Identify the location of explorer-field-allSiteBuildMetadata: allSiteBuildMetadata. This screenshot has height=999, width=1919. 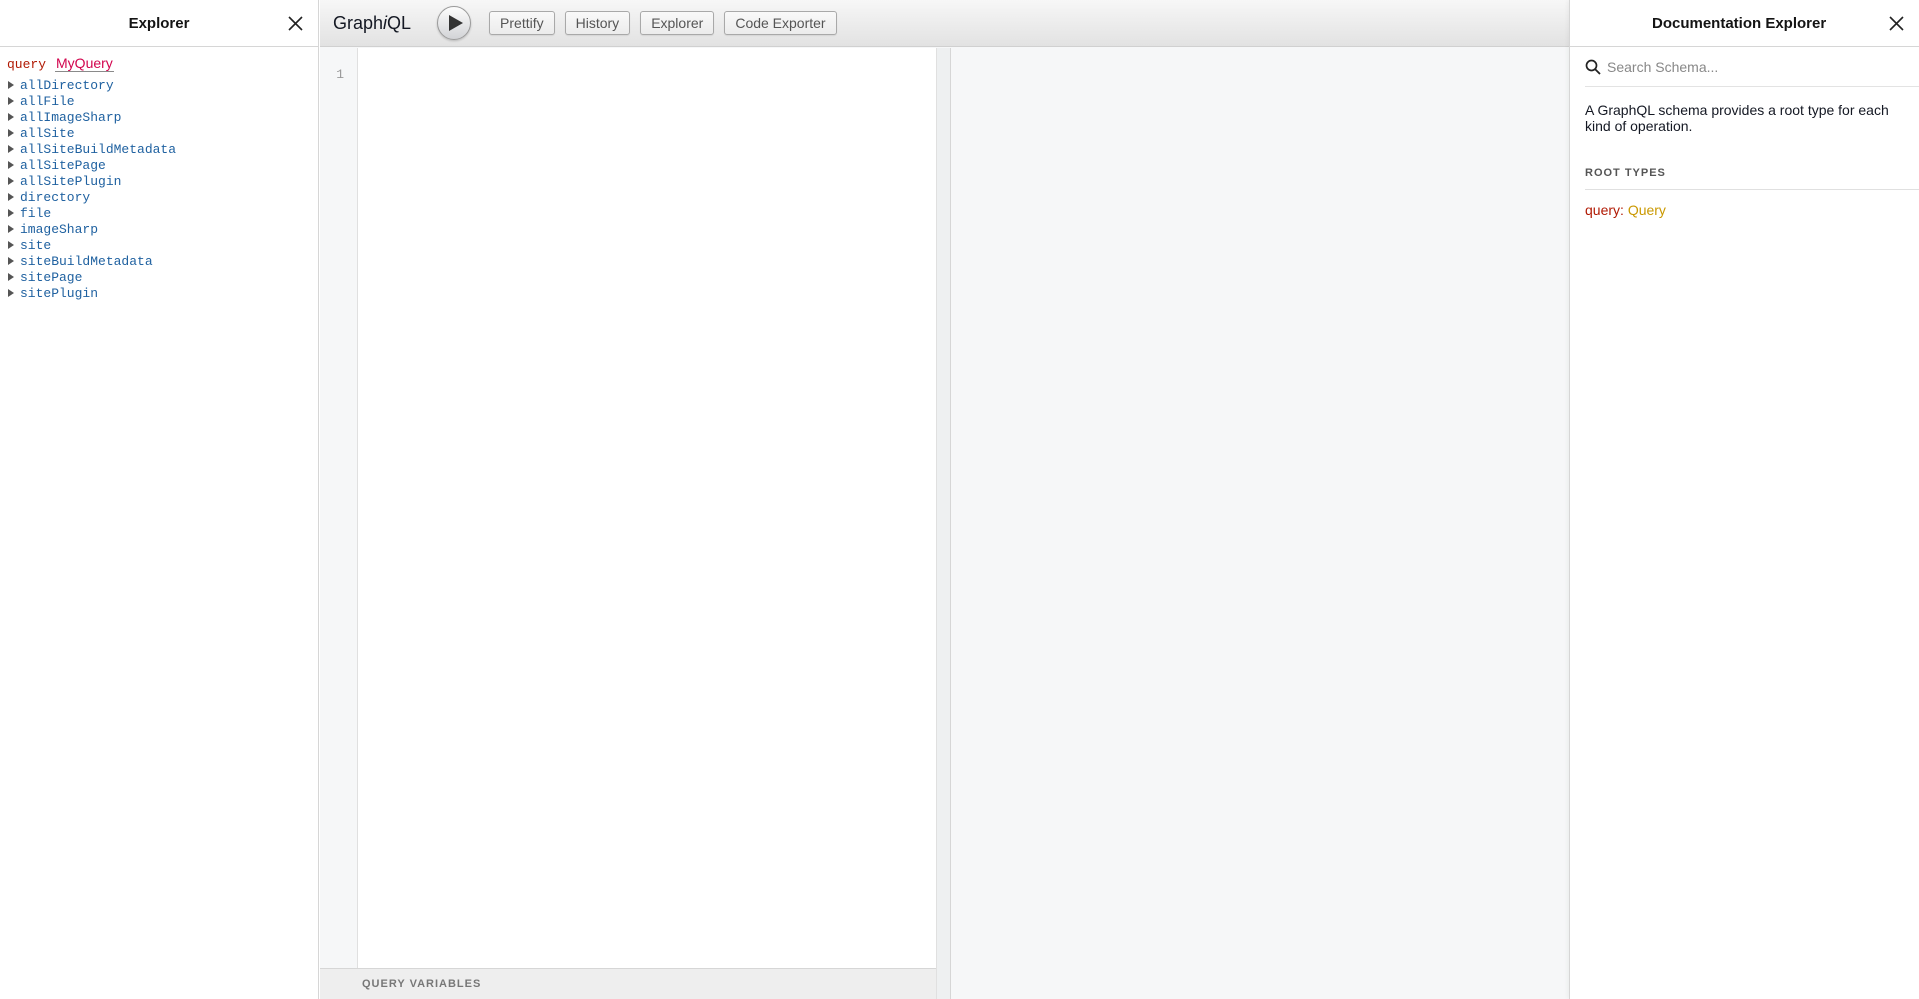
(159, 149).